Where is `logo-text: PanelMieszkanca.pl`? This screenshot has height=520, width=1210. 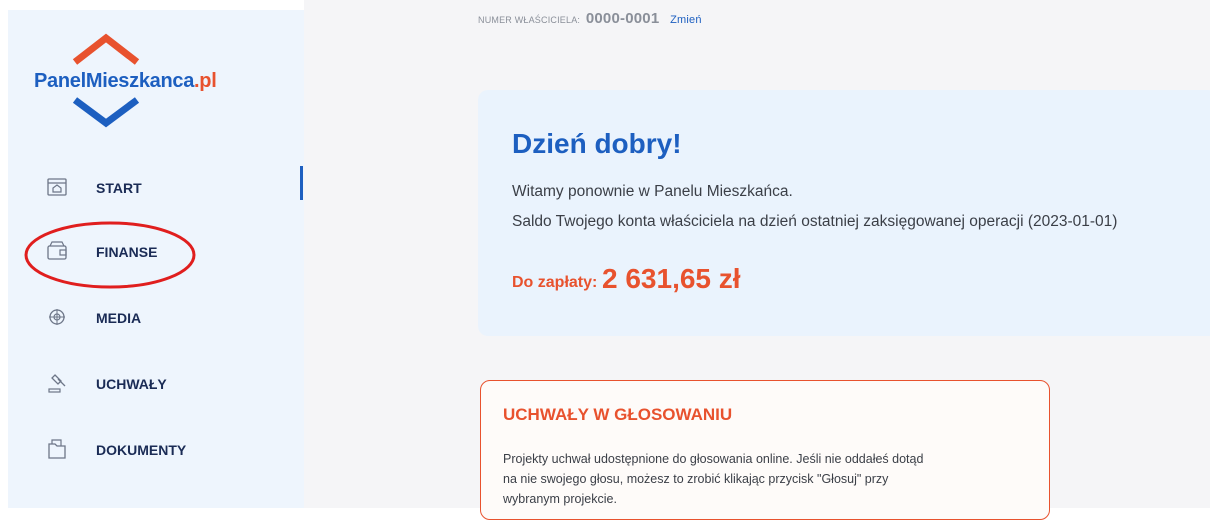
logo-text: PanelMieszkanca.pl is located at coordinates (125, 81).